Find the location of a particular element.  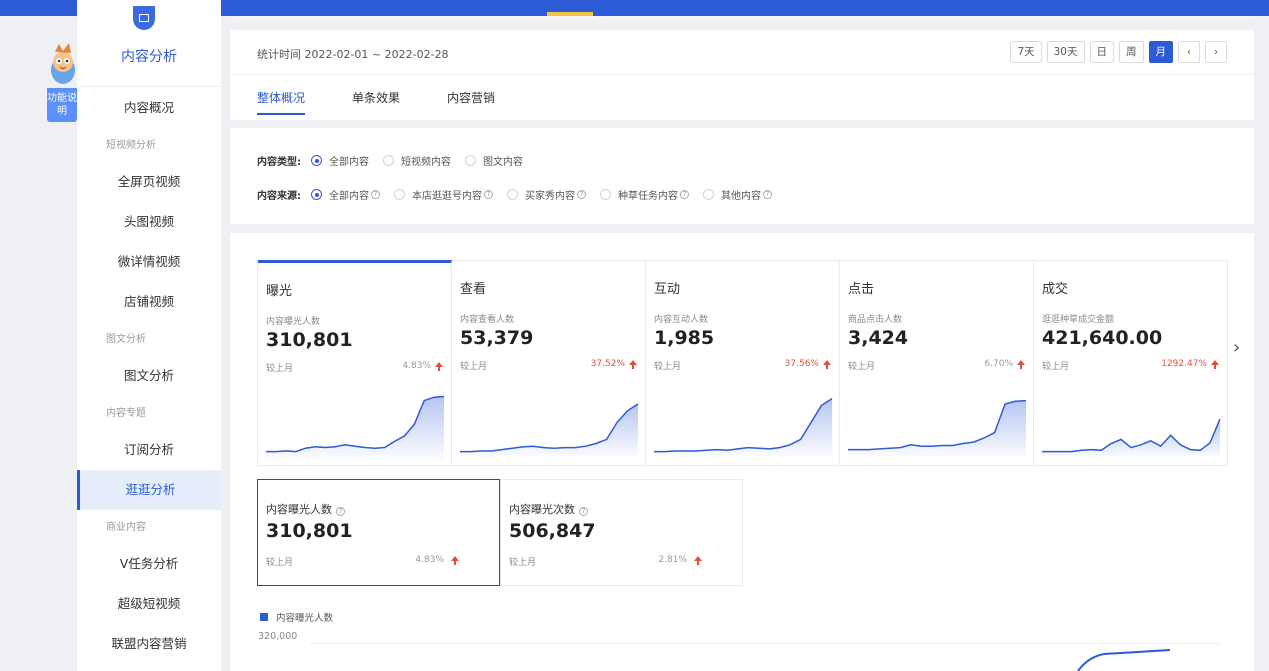

filter-radio: 全部内容? is located at coordinates (345, 194).